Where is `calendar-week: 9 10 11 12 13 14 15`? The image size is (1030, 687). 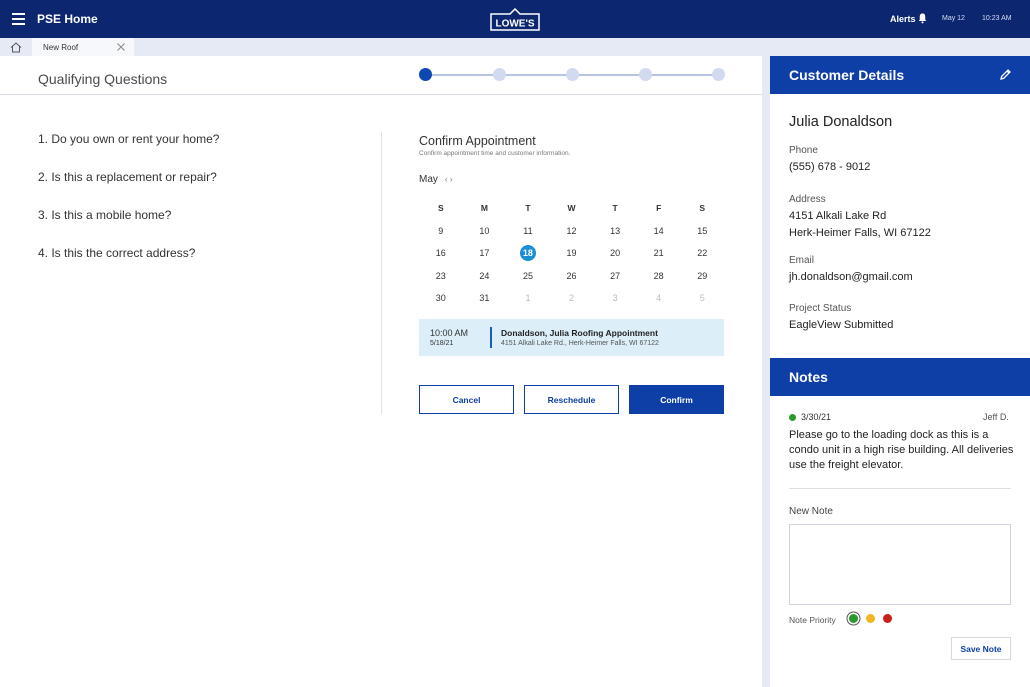
calendar-week: 9 10 11 12 13 14 15 is located at coordinates (571, 231).